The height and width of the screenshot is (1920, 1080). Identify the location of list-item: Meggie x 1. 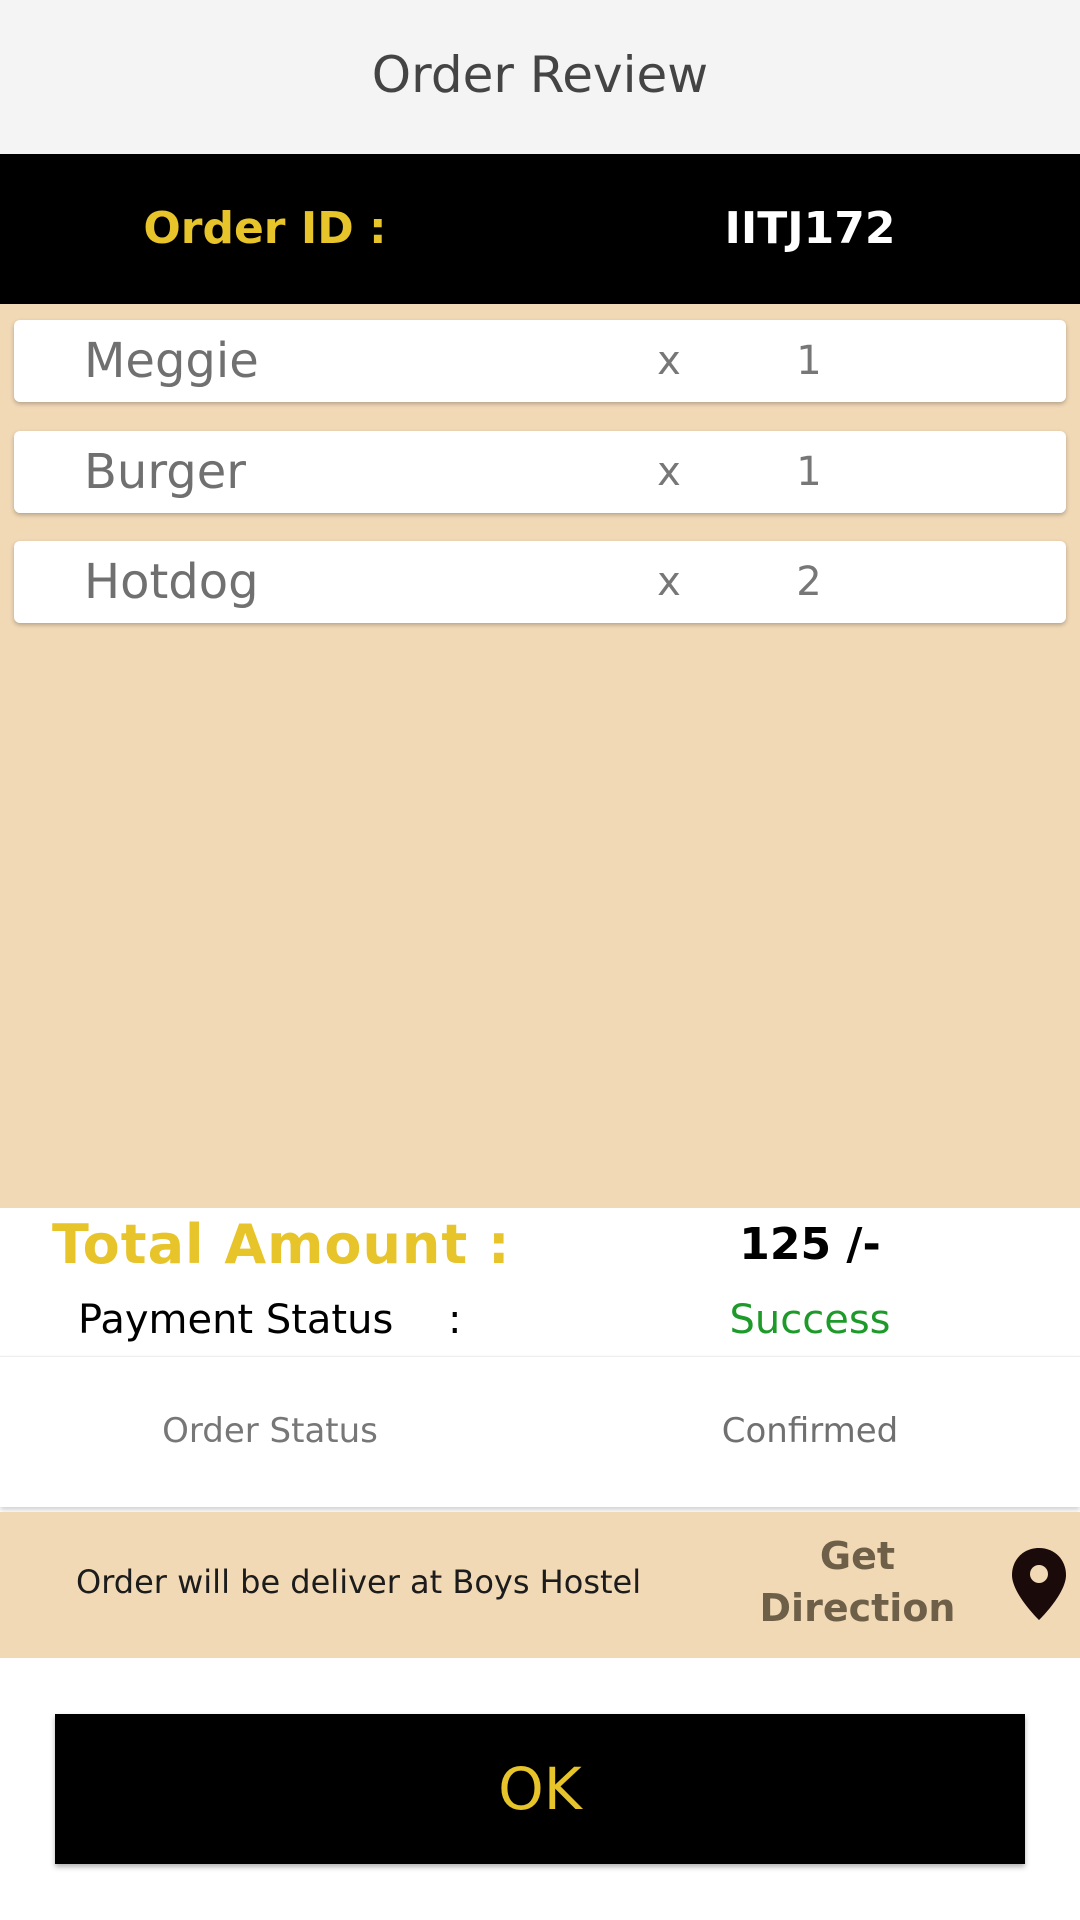
(540, 361).